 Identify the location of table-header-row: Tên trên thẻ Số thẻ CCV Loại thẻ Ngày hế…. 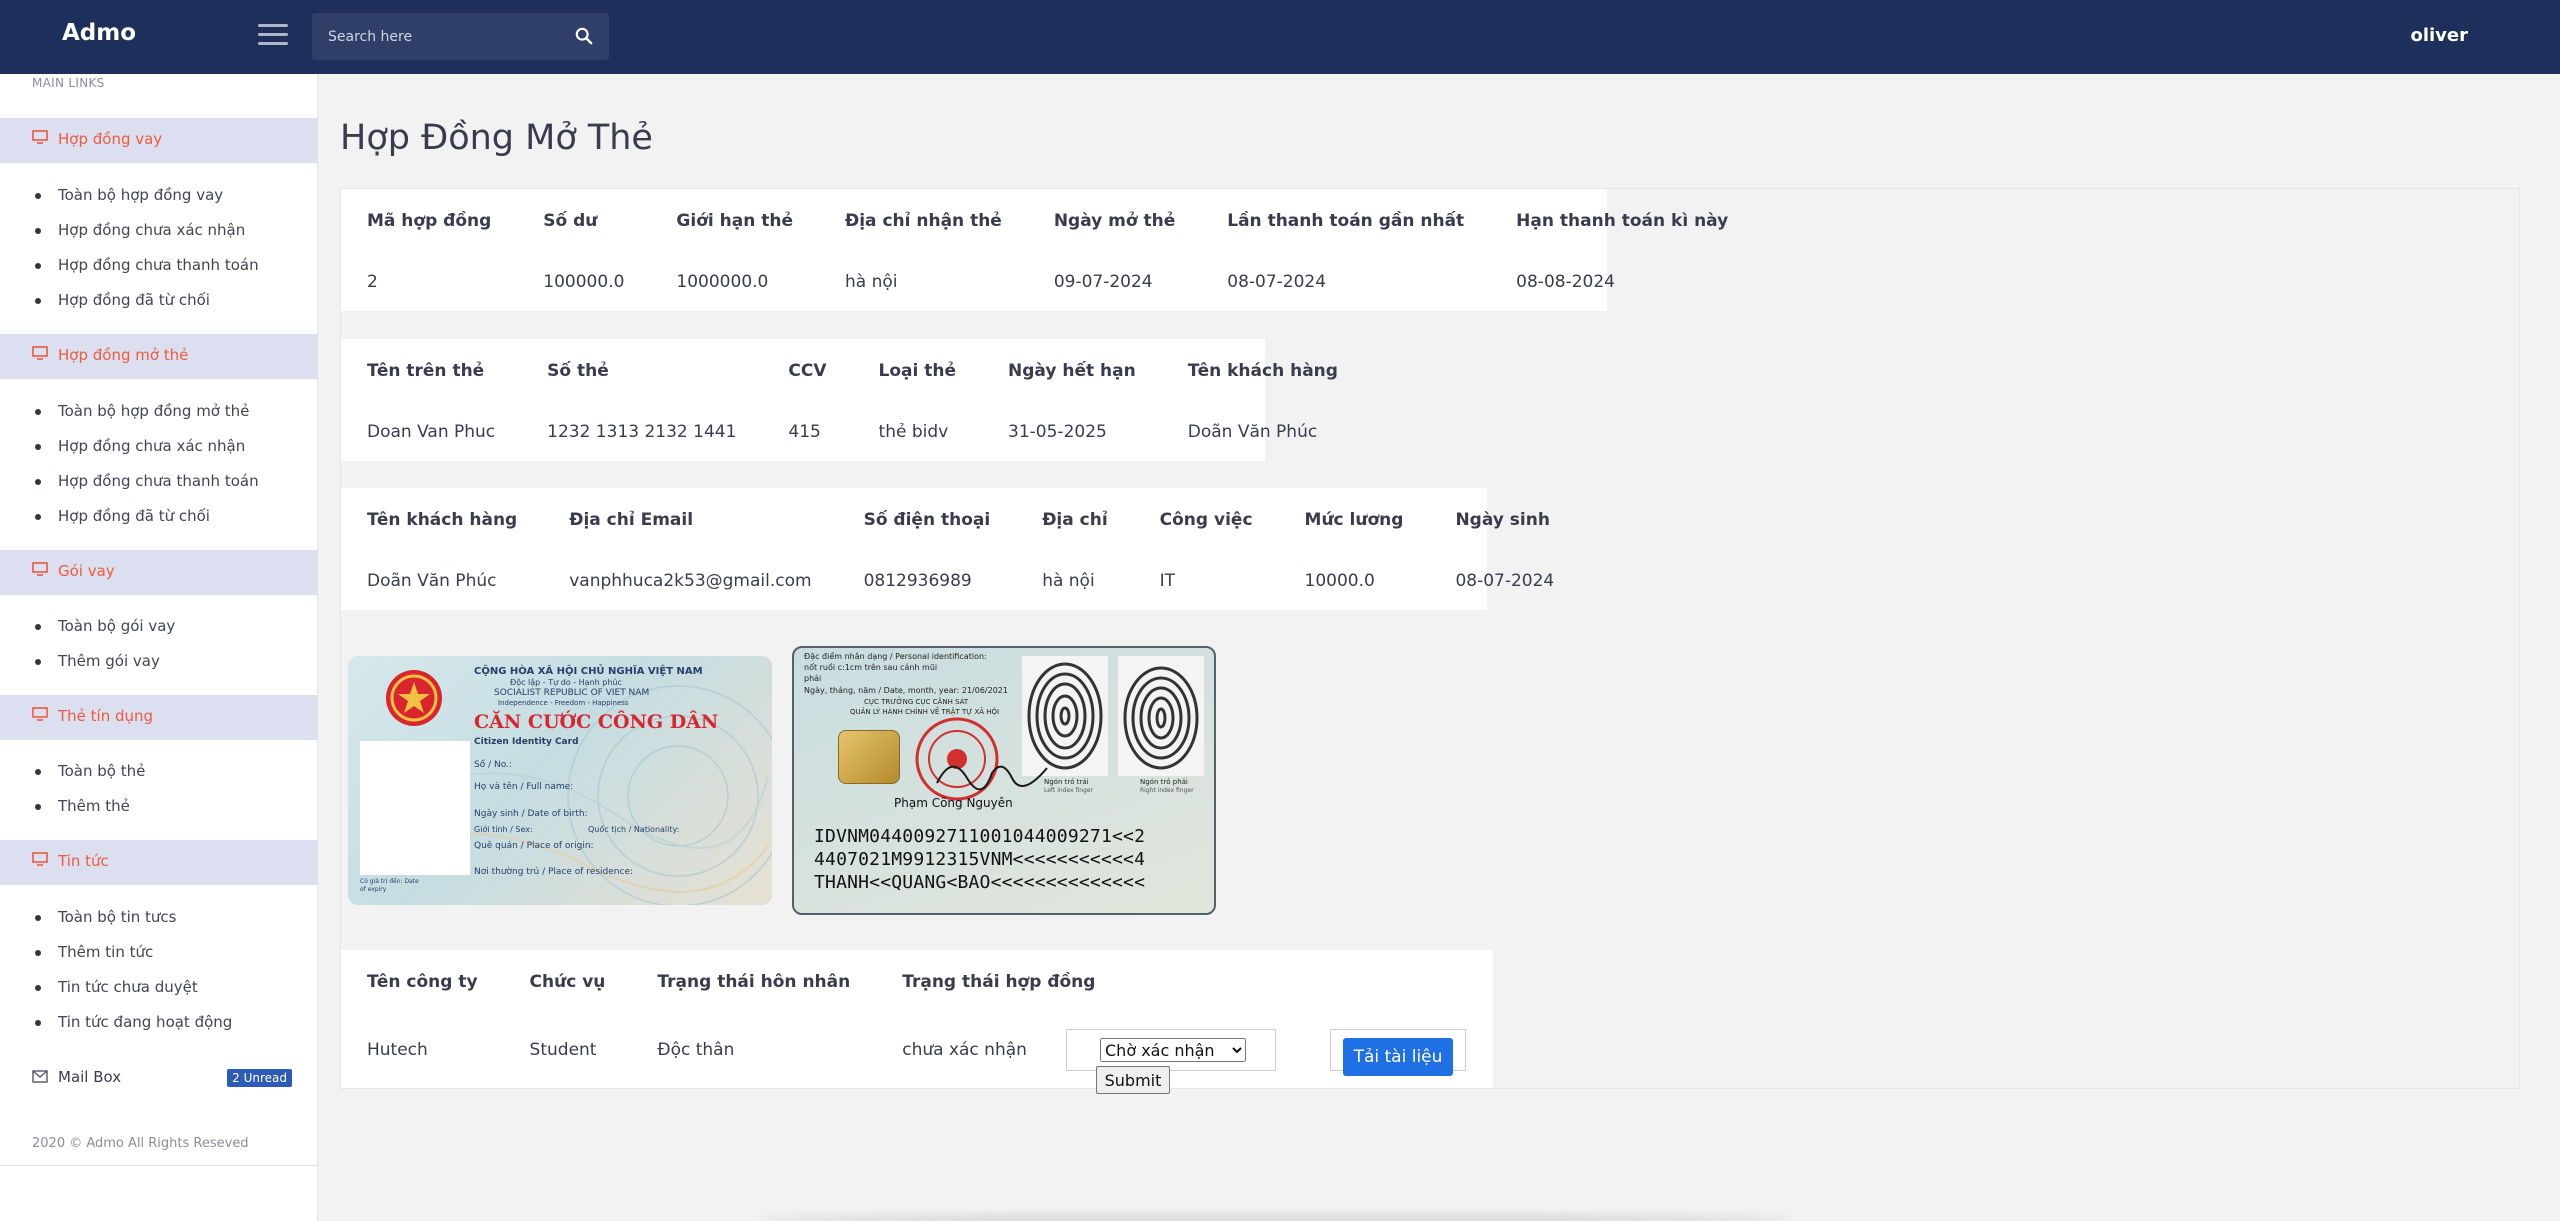
(852, 370).